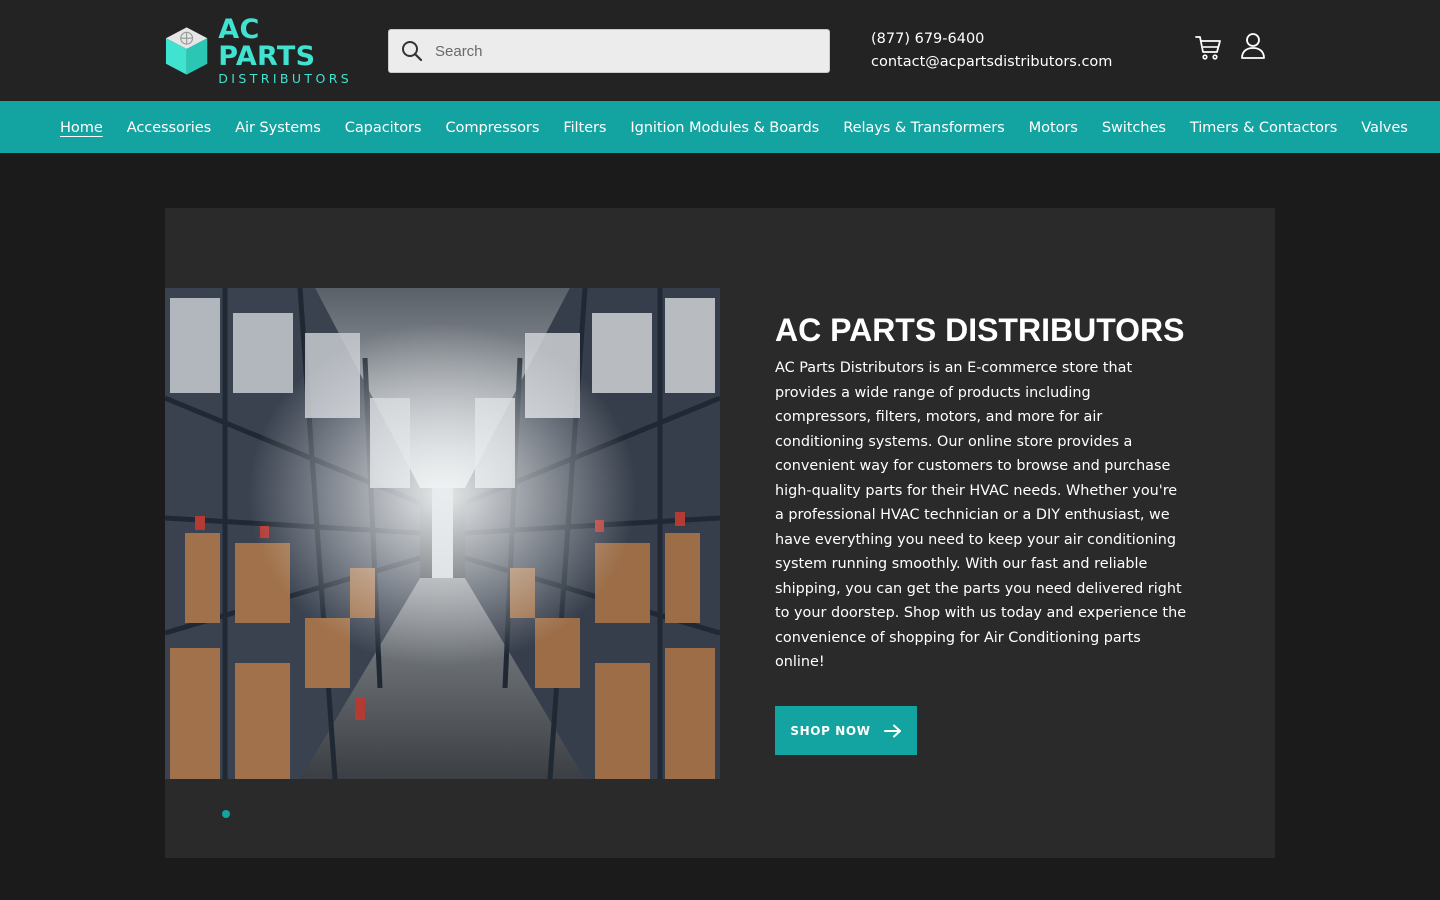  Describe the element at coordinates (81, 127) in the screenshot. I see `nav-item-home: Home` at that location.